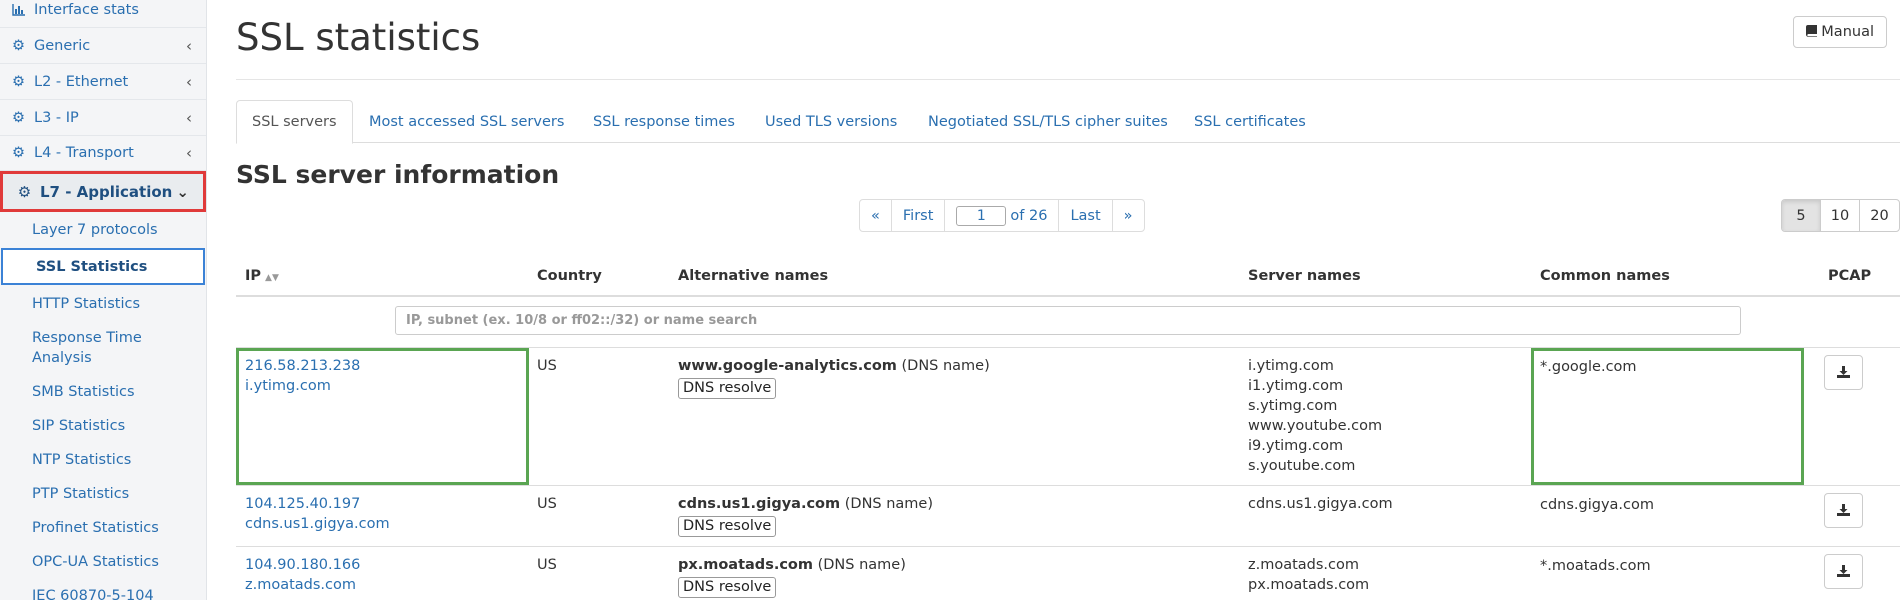 Image resolution: width=1900 pixels, height=600 pixels. What do you see at coordinates (358, 37) in the screenshot?
I see `page-title: SSL statistics` at bounding box center [358, 37].